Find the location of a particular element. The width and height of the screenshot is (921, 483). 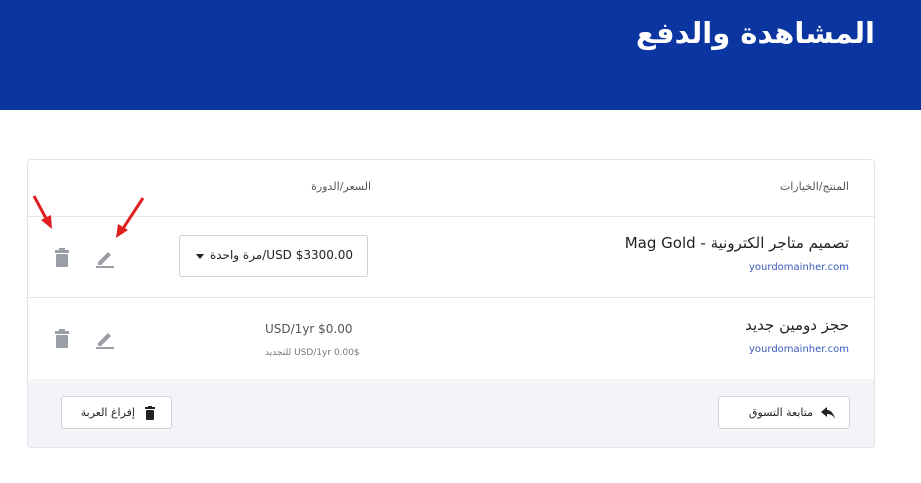

continue-shopping-button: متابعة التسوق is located at coordinates (784, 412).